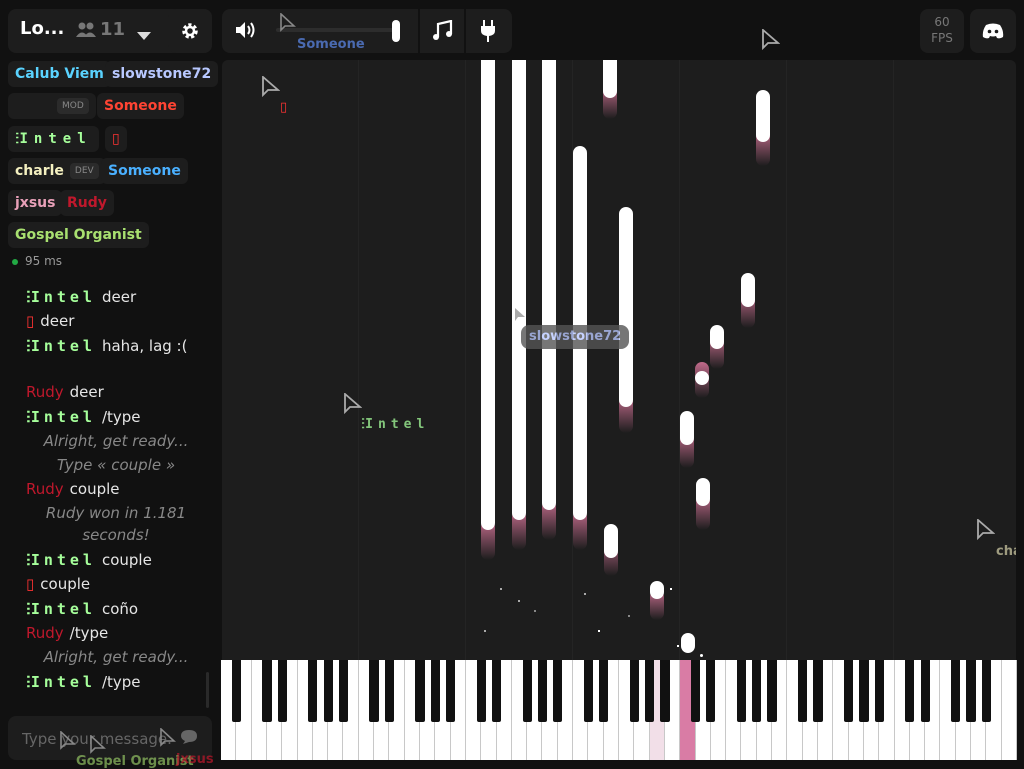  I want to click on midi-button, so click(488, 31).